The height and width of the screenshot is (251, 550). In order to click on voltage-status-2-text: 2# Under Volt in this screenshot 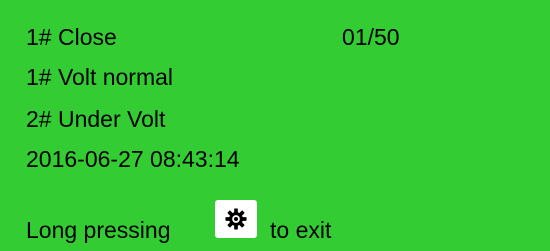, I will do `click(96, 119)`.